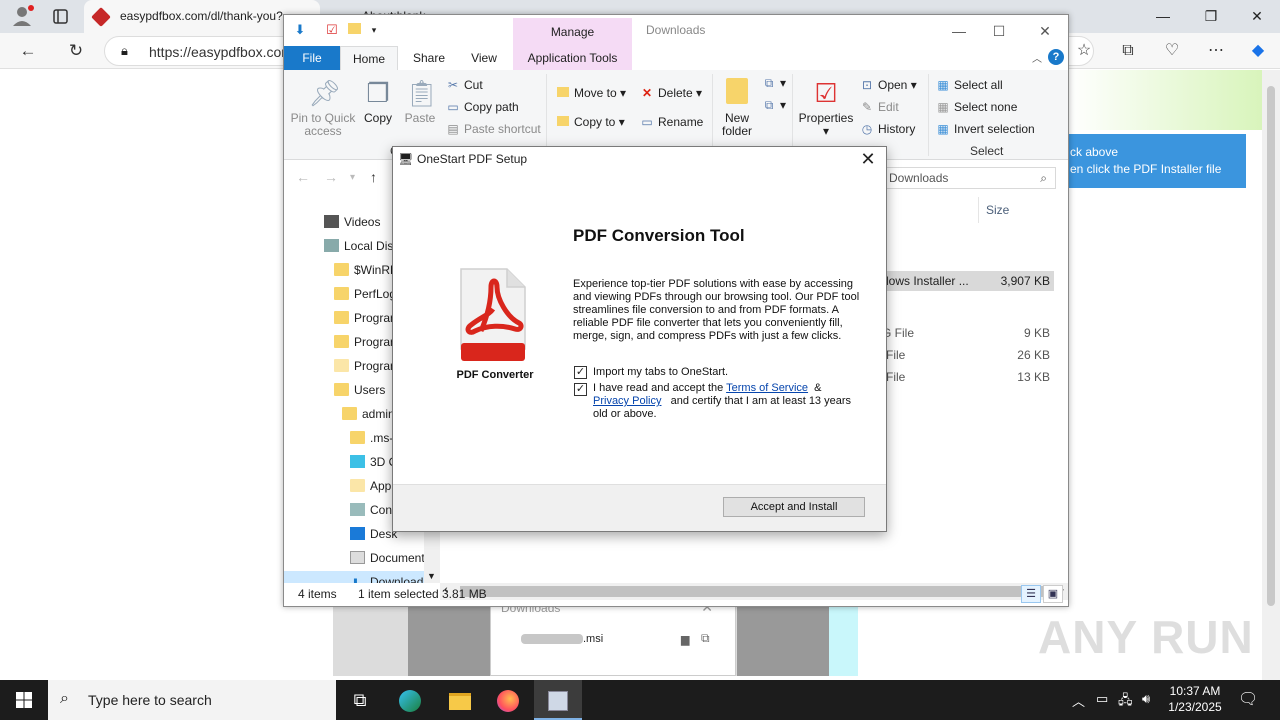  What do you see at coordinates (999, 31) in the screenshot?
I see `maximize-button: ☐` at bounding box center [999, 31].